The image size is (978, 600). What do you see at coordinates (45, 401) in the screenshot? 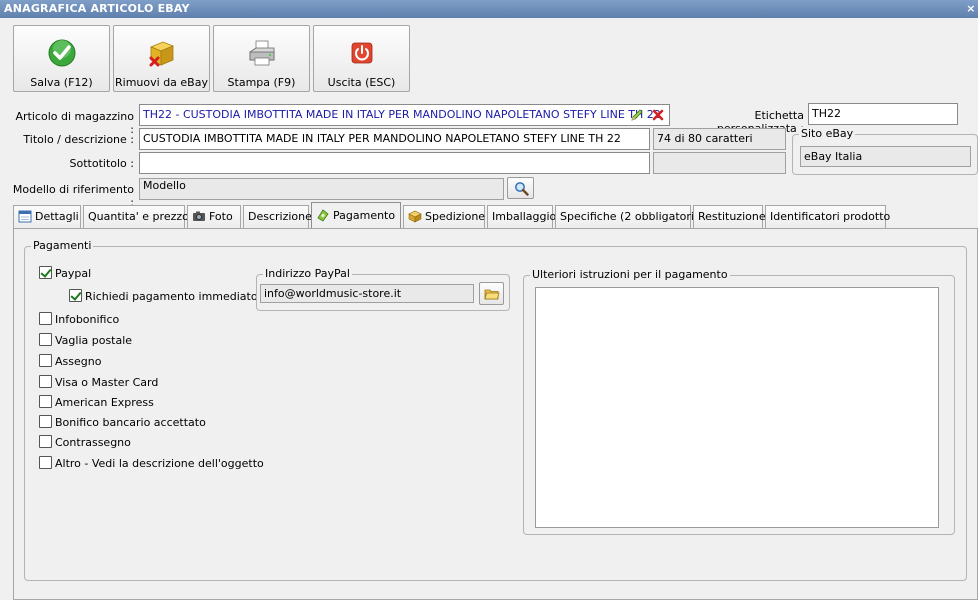
I see `american-express-checkbox` at bounding box center [45, 401].